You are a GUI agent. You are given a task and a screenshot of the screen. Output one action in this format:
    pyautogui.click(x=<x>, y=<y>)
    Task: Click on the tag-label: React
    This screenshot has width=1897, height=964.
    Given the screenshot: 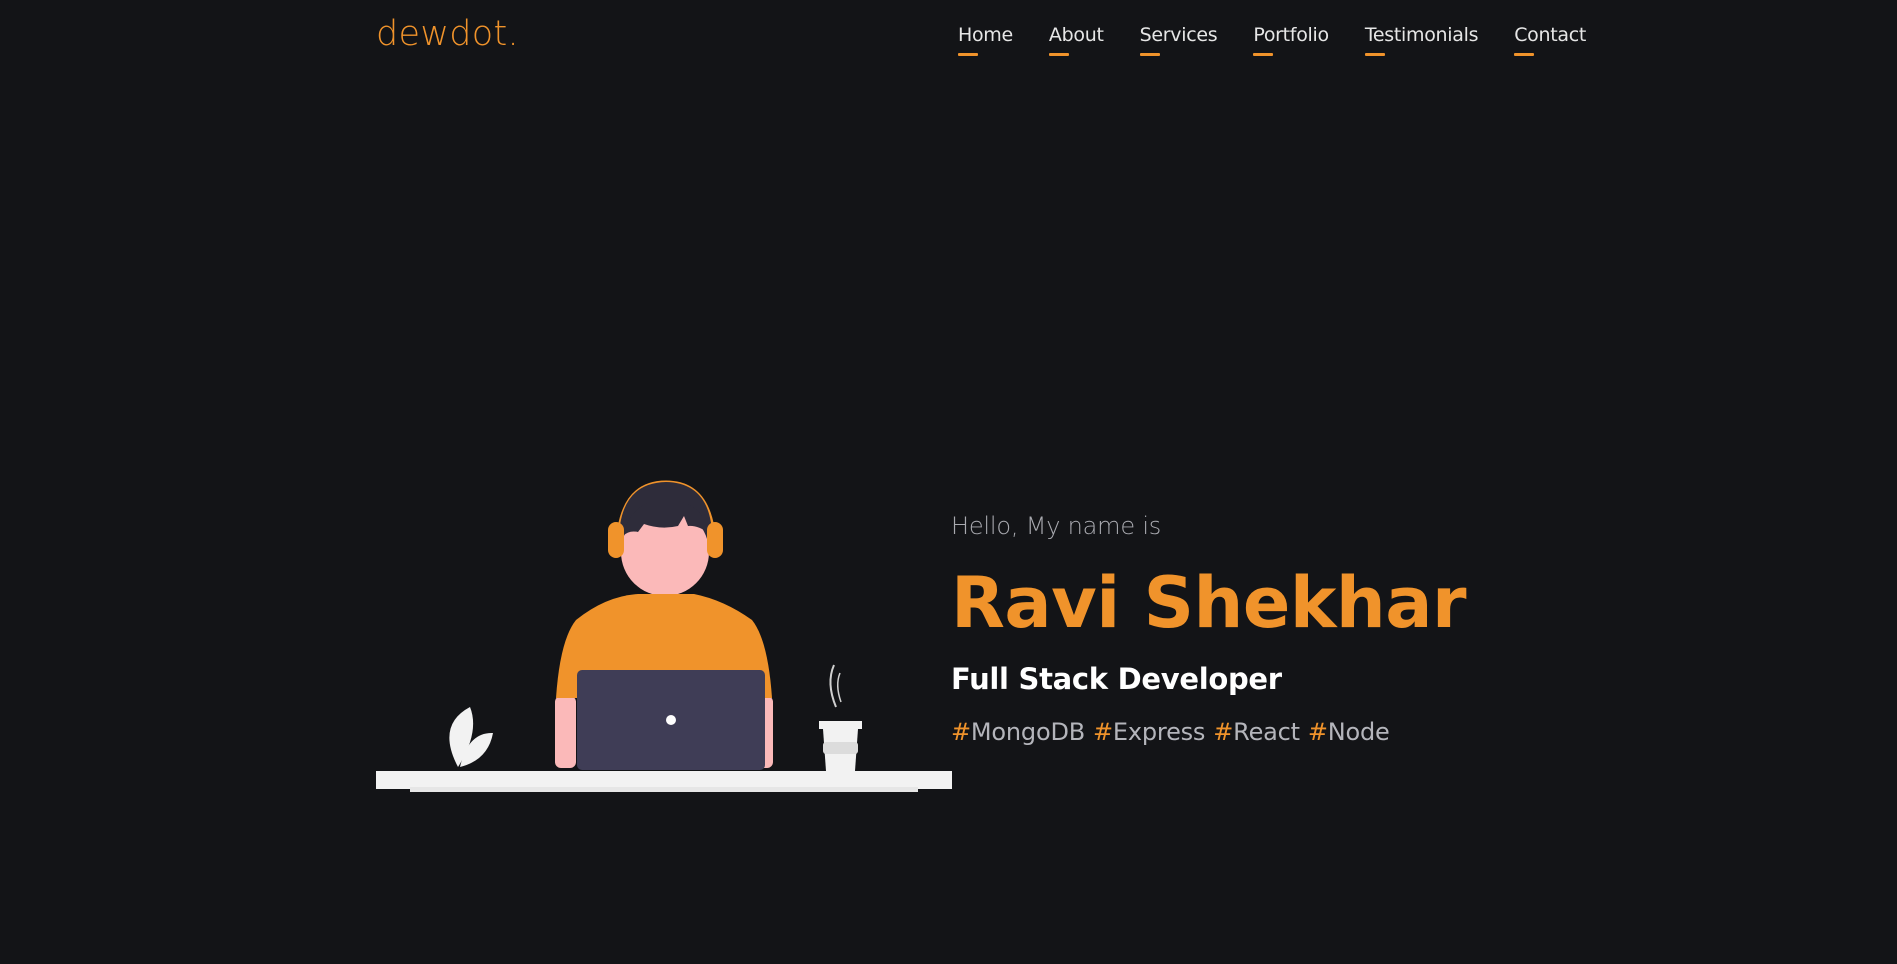 What is the action you would take?
    pyautogui.click(x=1266, y=732)
    